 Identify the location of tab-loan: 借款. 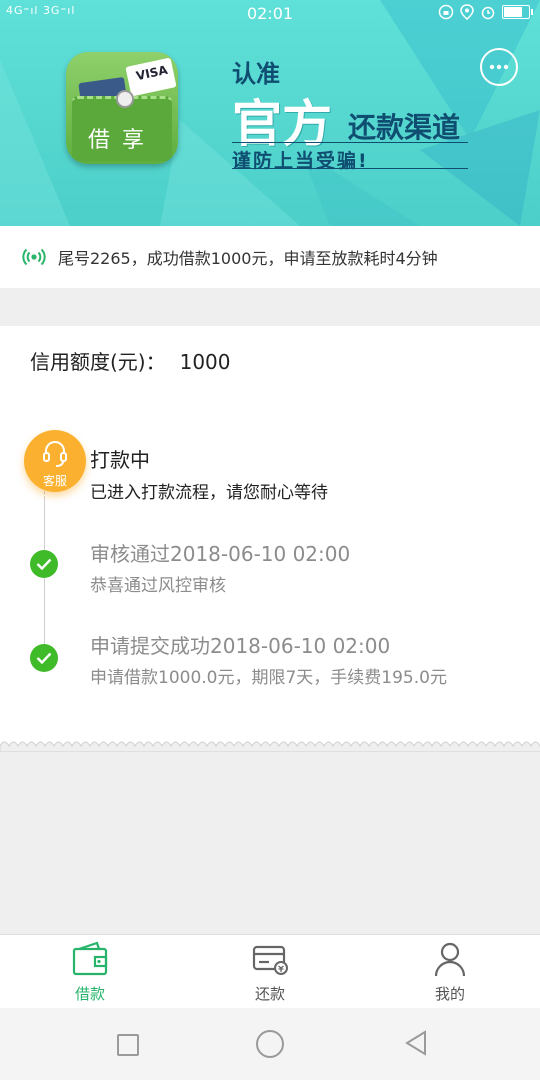
(90, 972).